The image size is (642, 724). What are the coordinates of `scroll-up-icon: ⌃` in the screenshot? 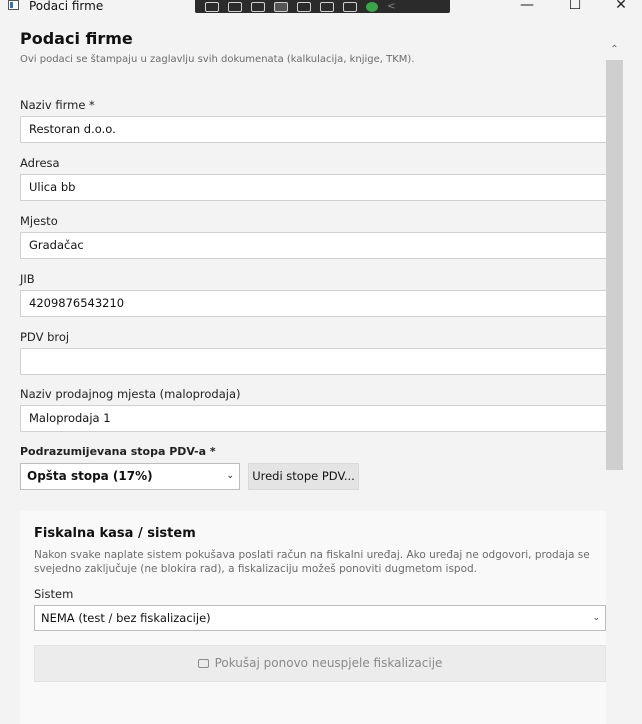 It's located at (614, 49).